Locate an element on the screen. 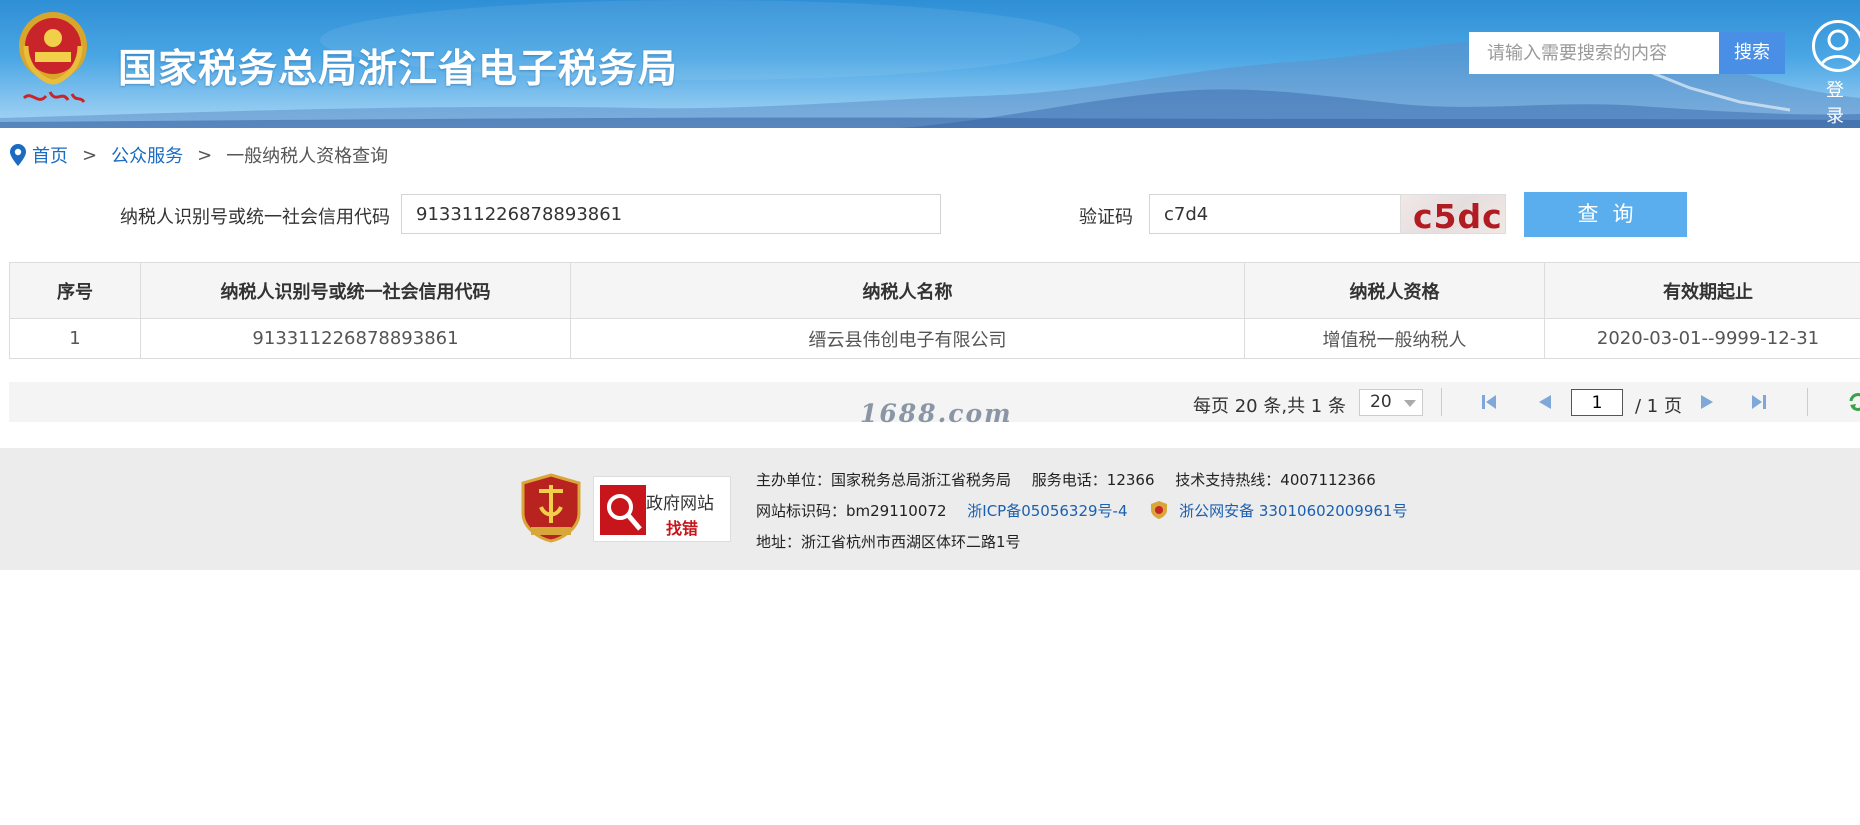 Image resolution: width=1860 pixels, height=825 pixels. cell-taxpayer-id: 913311226878893861 is located at coordinates (355, 338).